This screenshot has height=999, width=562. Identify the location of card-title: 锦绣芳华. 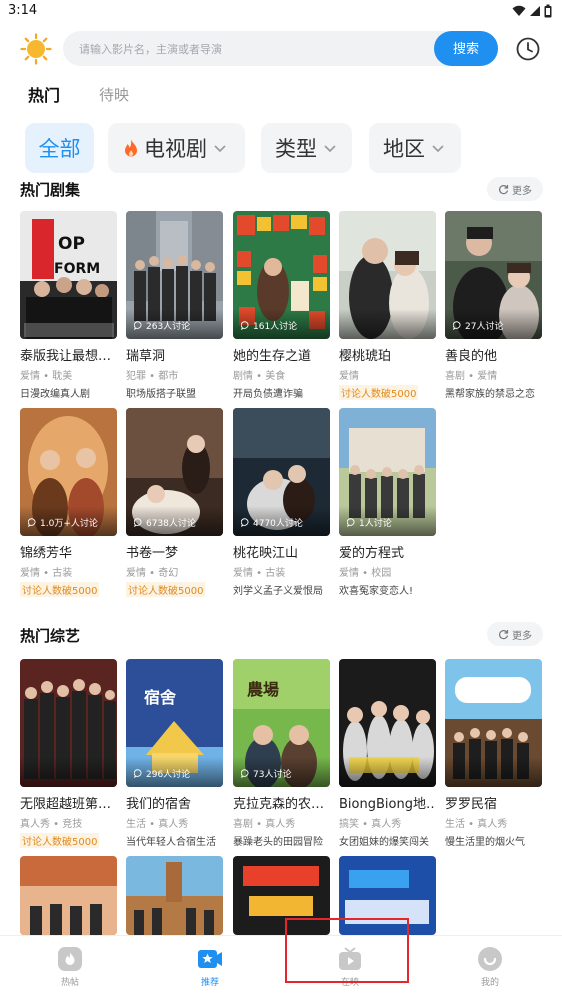
(46, 553).